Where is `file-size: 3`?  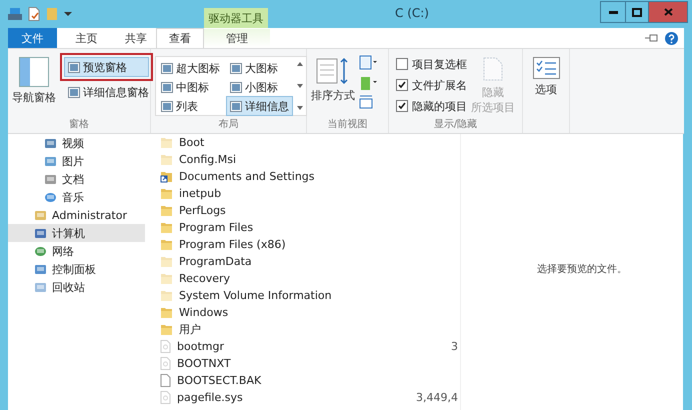
file-size: 3 is located at coordinates (455, 346).